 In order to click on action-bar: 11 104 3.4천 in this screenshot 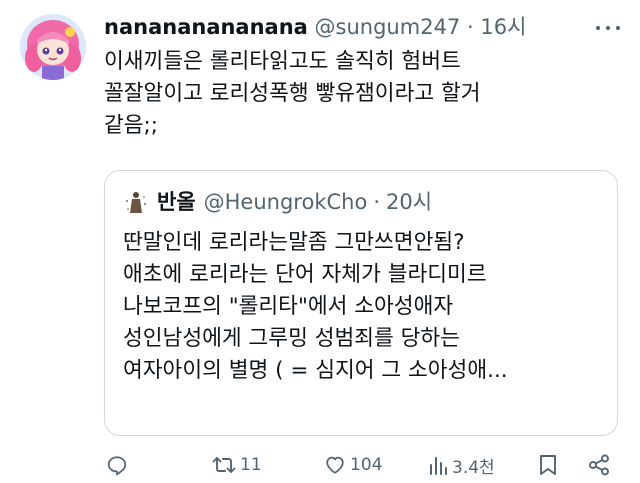, I will do `click(364, 466)`.